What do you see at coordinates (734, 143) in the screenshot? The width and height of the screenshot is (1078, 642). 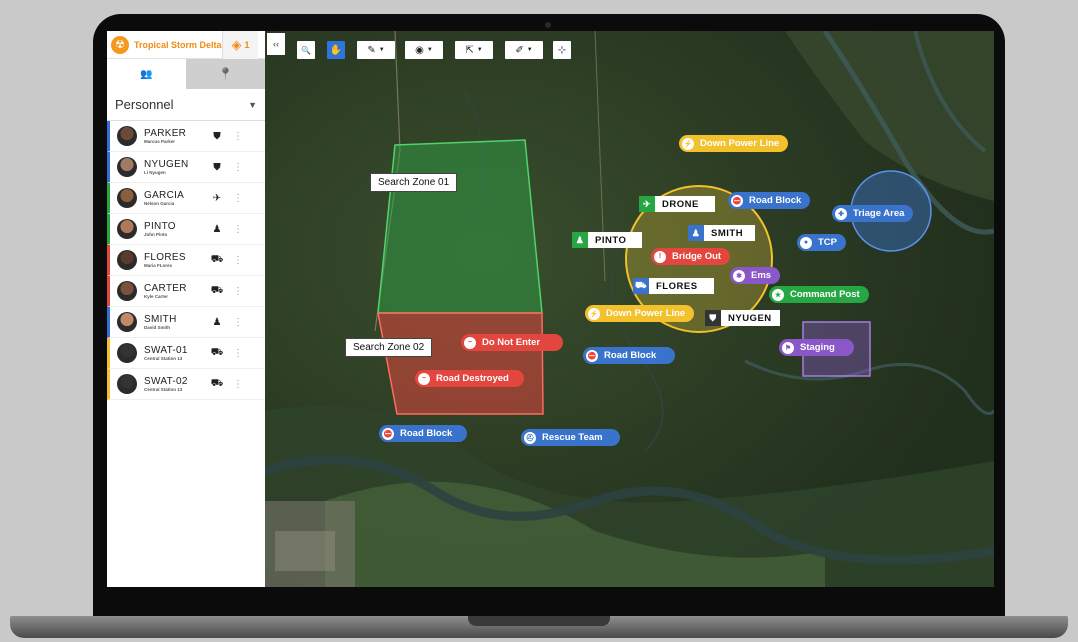 I see `down-power-line-label: ⚡ Down Power Line` at bounding box center [734, 143].